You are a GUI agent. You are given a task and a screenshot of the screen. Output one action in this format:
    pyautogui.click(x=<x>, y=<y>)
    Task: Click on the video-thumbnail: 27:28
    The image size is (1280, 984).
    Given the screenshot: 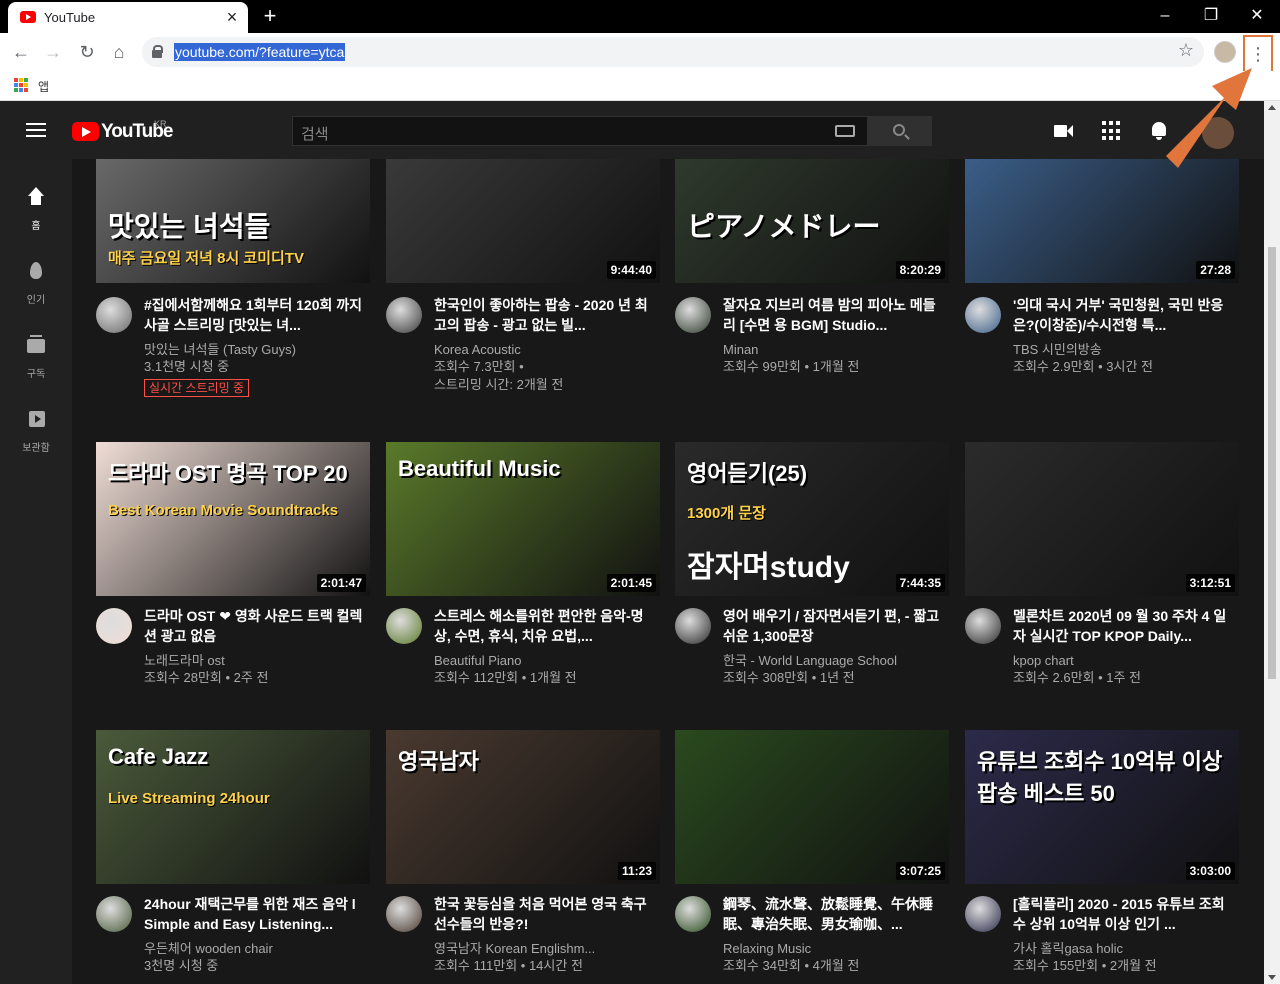 What is the action you would take?
    pyautogui.click(x=1102, y=221)
    